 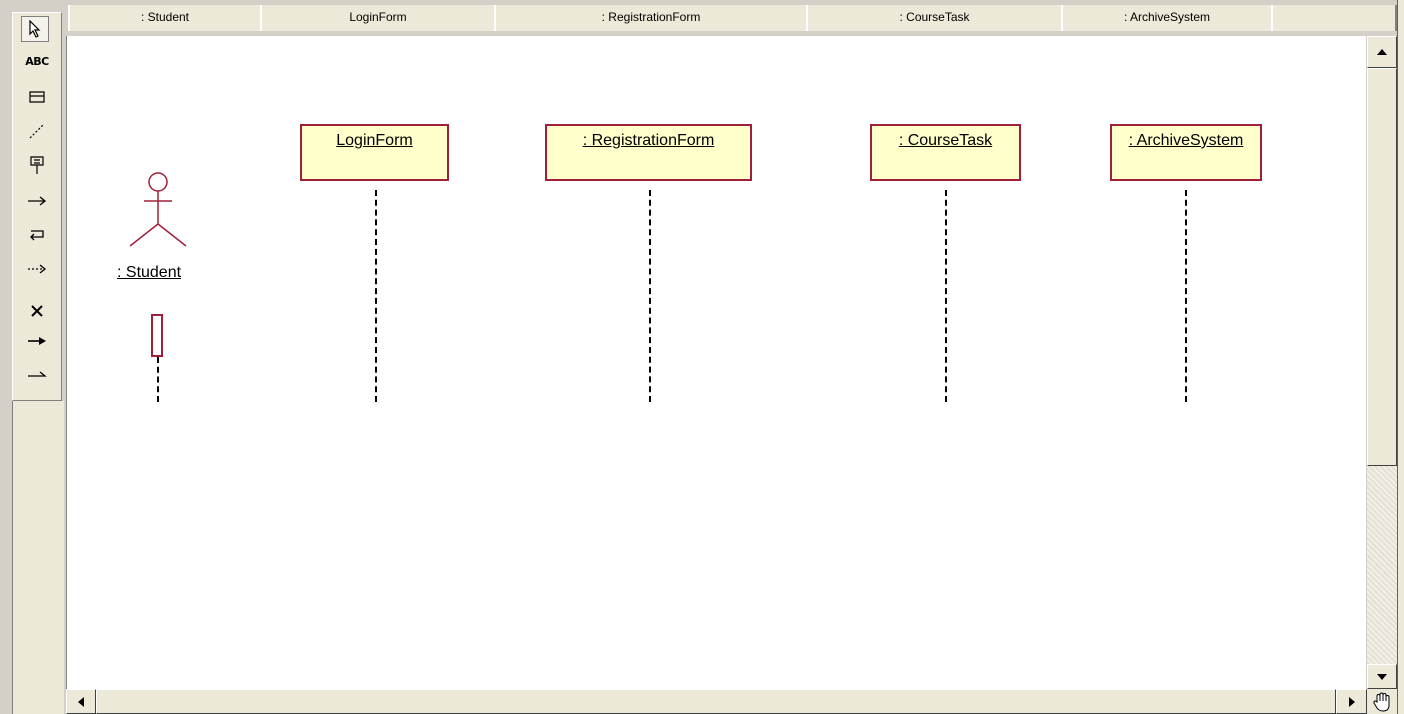 I want to click on destruction-tool-button, so click(x=37, y=311).